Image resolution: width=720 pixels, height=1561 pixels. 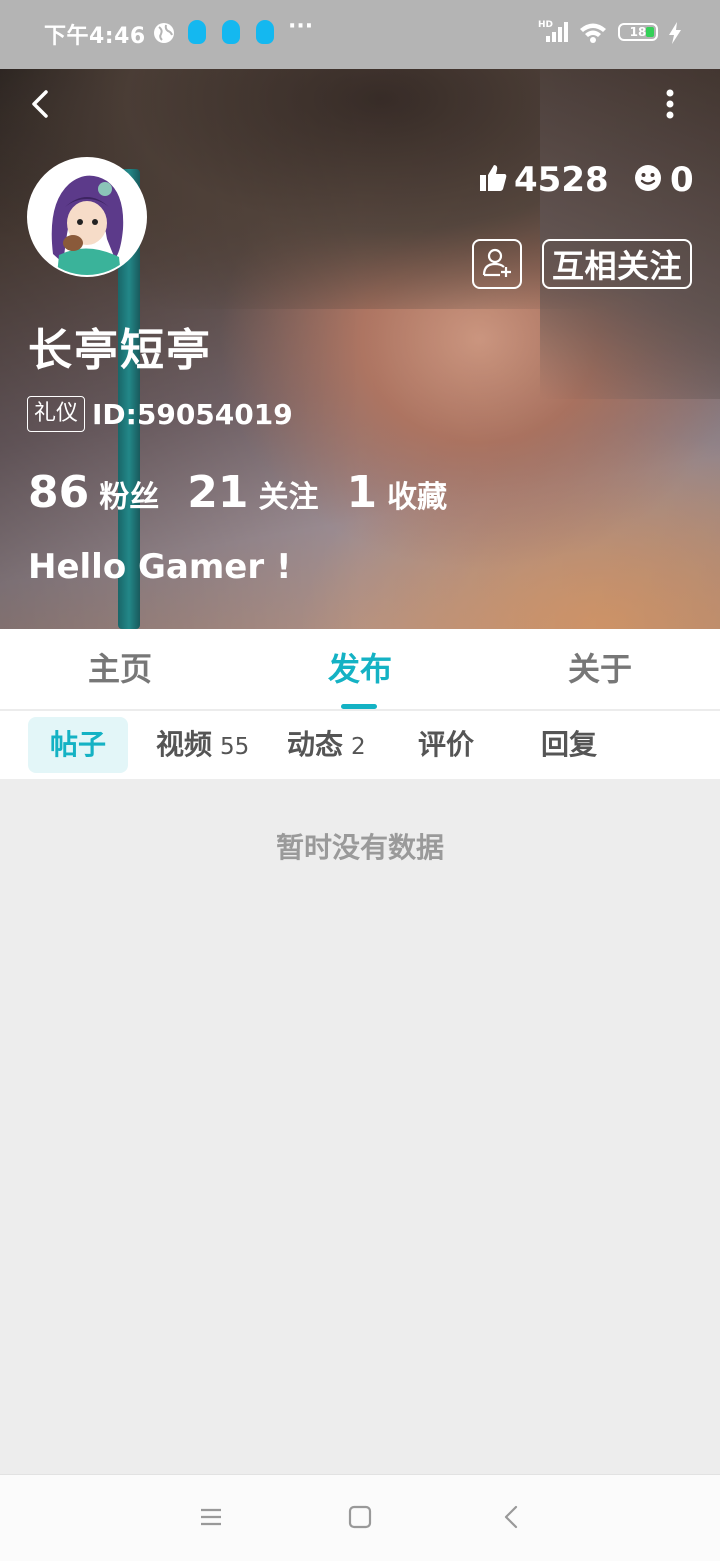 I want to click on signal-icon: HD, so click(x=554, y=33).